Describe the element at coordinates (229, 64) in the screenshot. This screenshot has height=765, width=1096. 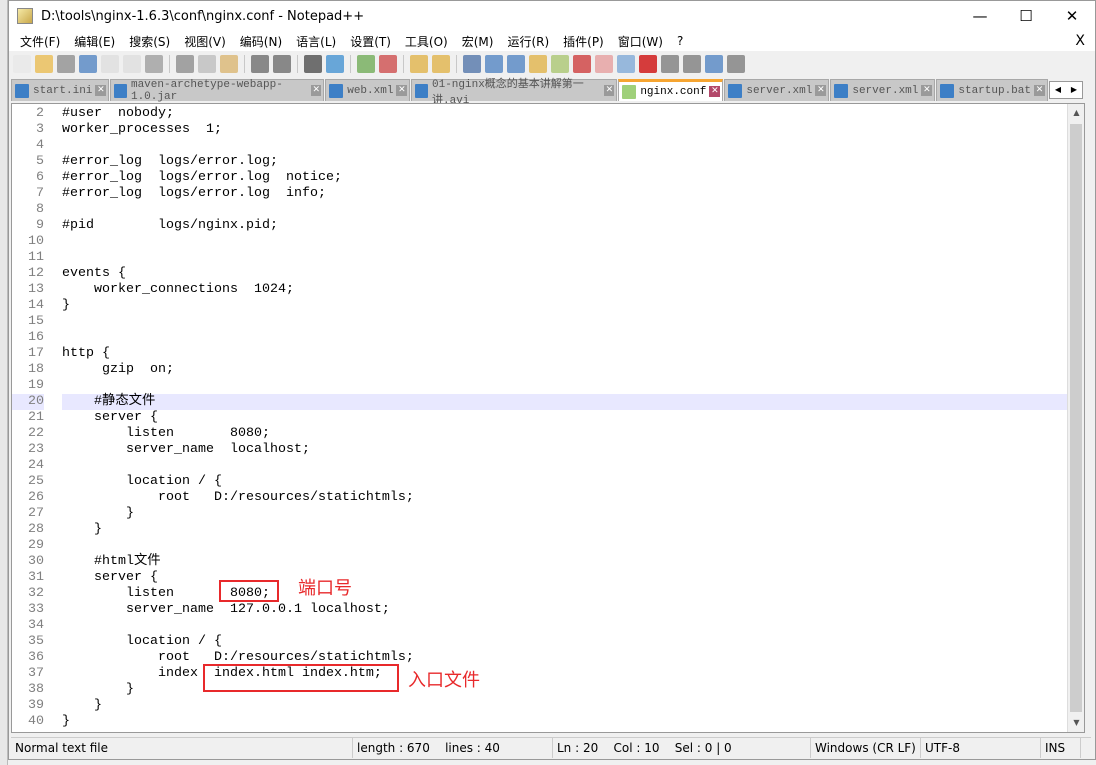
I see `paste-icon` at that location.